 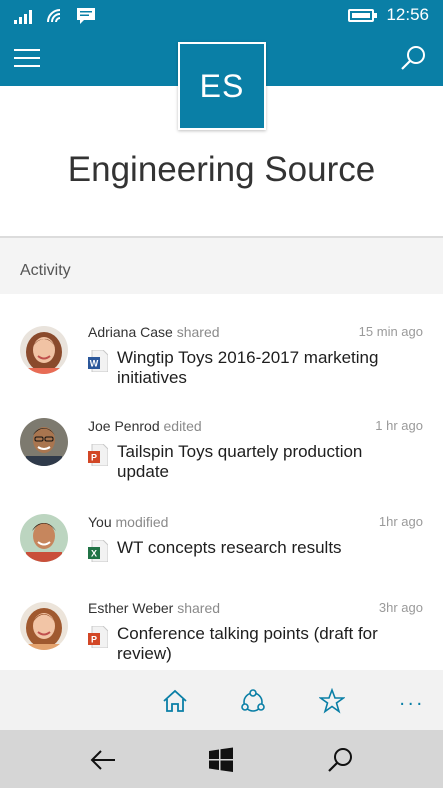 I want to click on feed-item-meta: Adriana Case shared, so click(x=154, y=332).